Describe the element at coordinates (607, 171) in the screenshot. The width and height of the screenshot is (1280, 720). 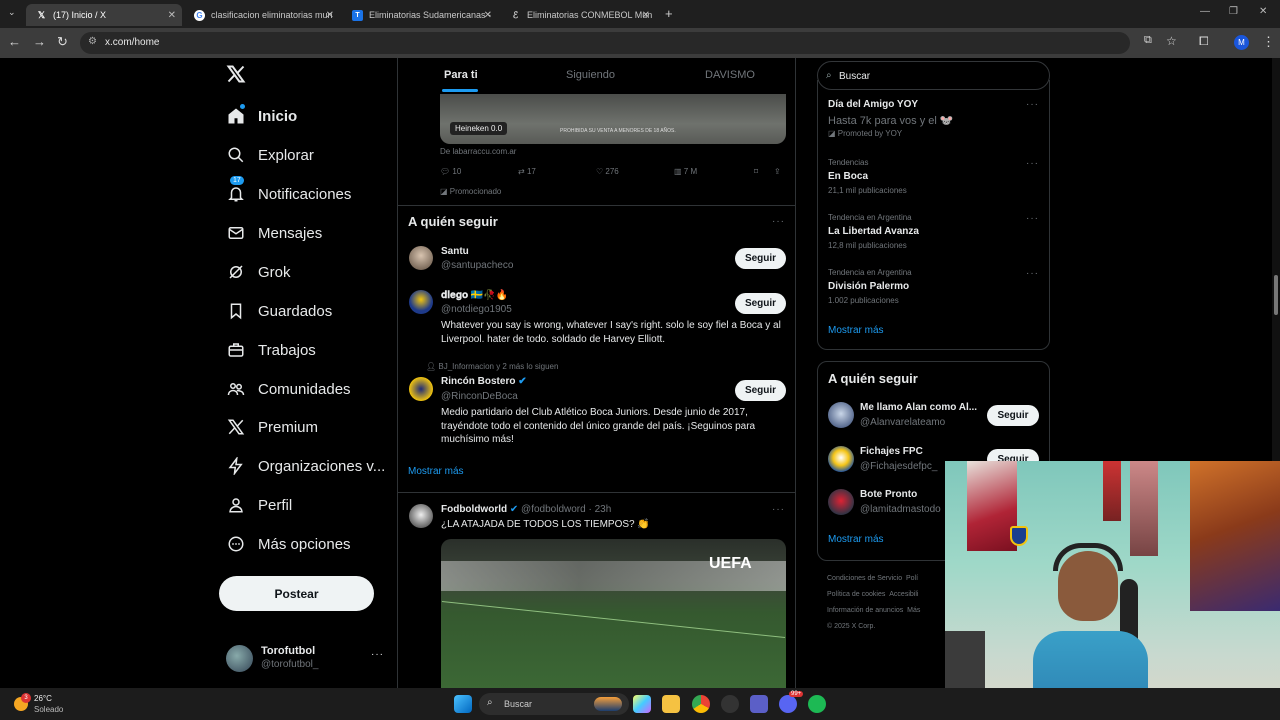
I see `like-button: ♡ 276` at that location.